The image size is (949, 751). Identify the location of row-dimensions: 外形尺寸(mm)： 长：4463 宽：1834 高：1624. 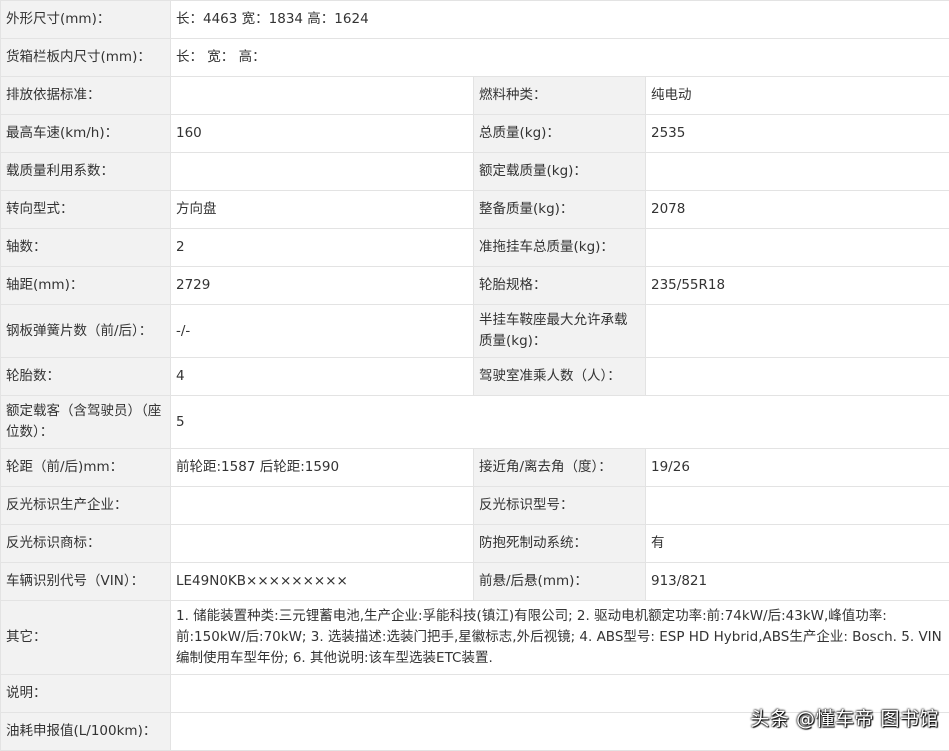
(475, 20).